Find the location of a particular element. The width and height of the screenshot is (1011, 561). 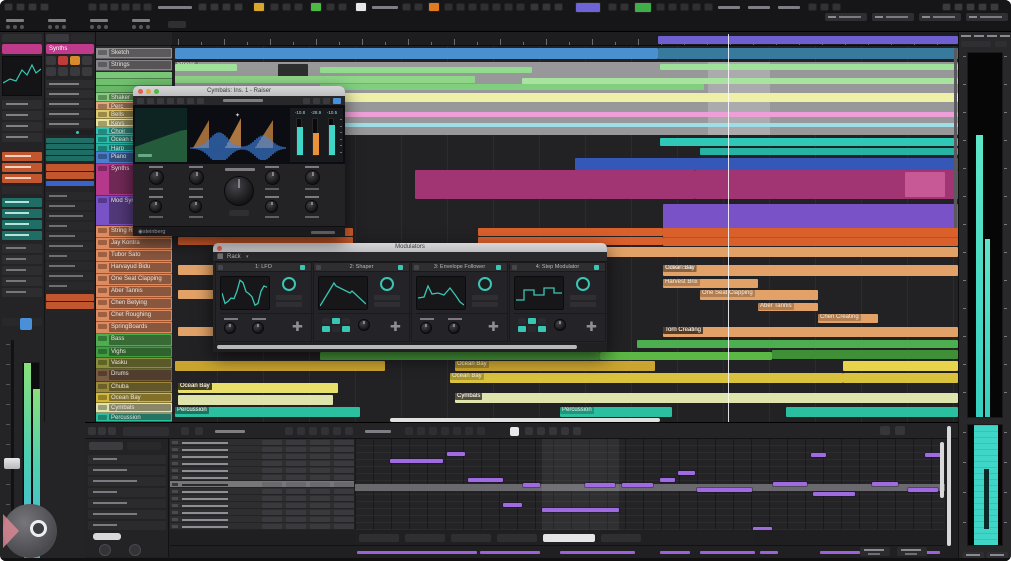

accent-button-yellow is located at coordinates (259, 7).